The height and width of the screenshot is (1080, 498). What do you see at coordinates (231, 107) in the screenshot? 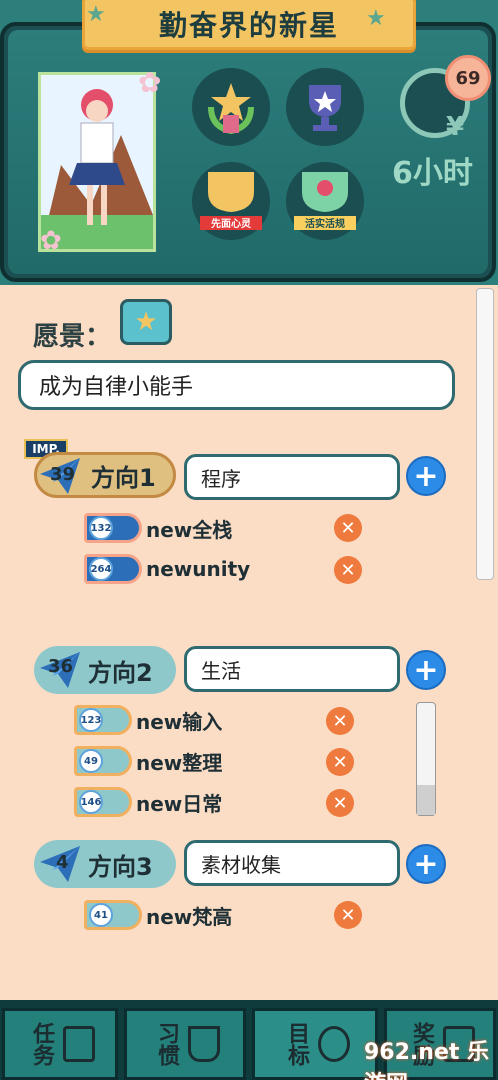
I see `laurel-star-medal-icon` at bounding box center [231, 107].